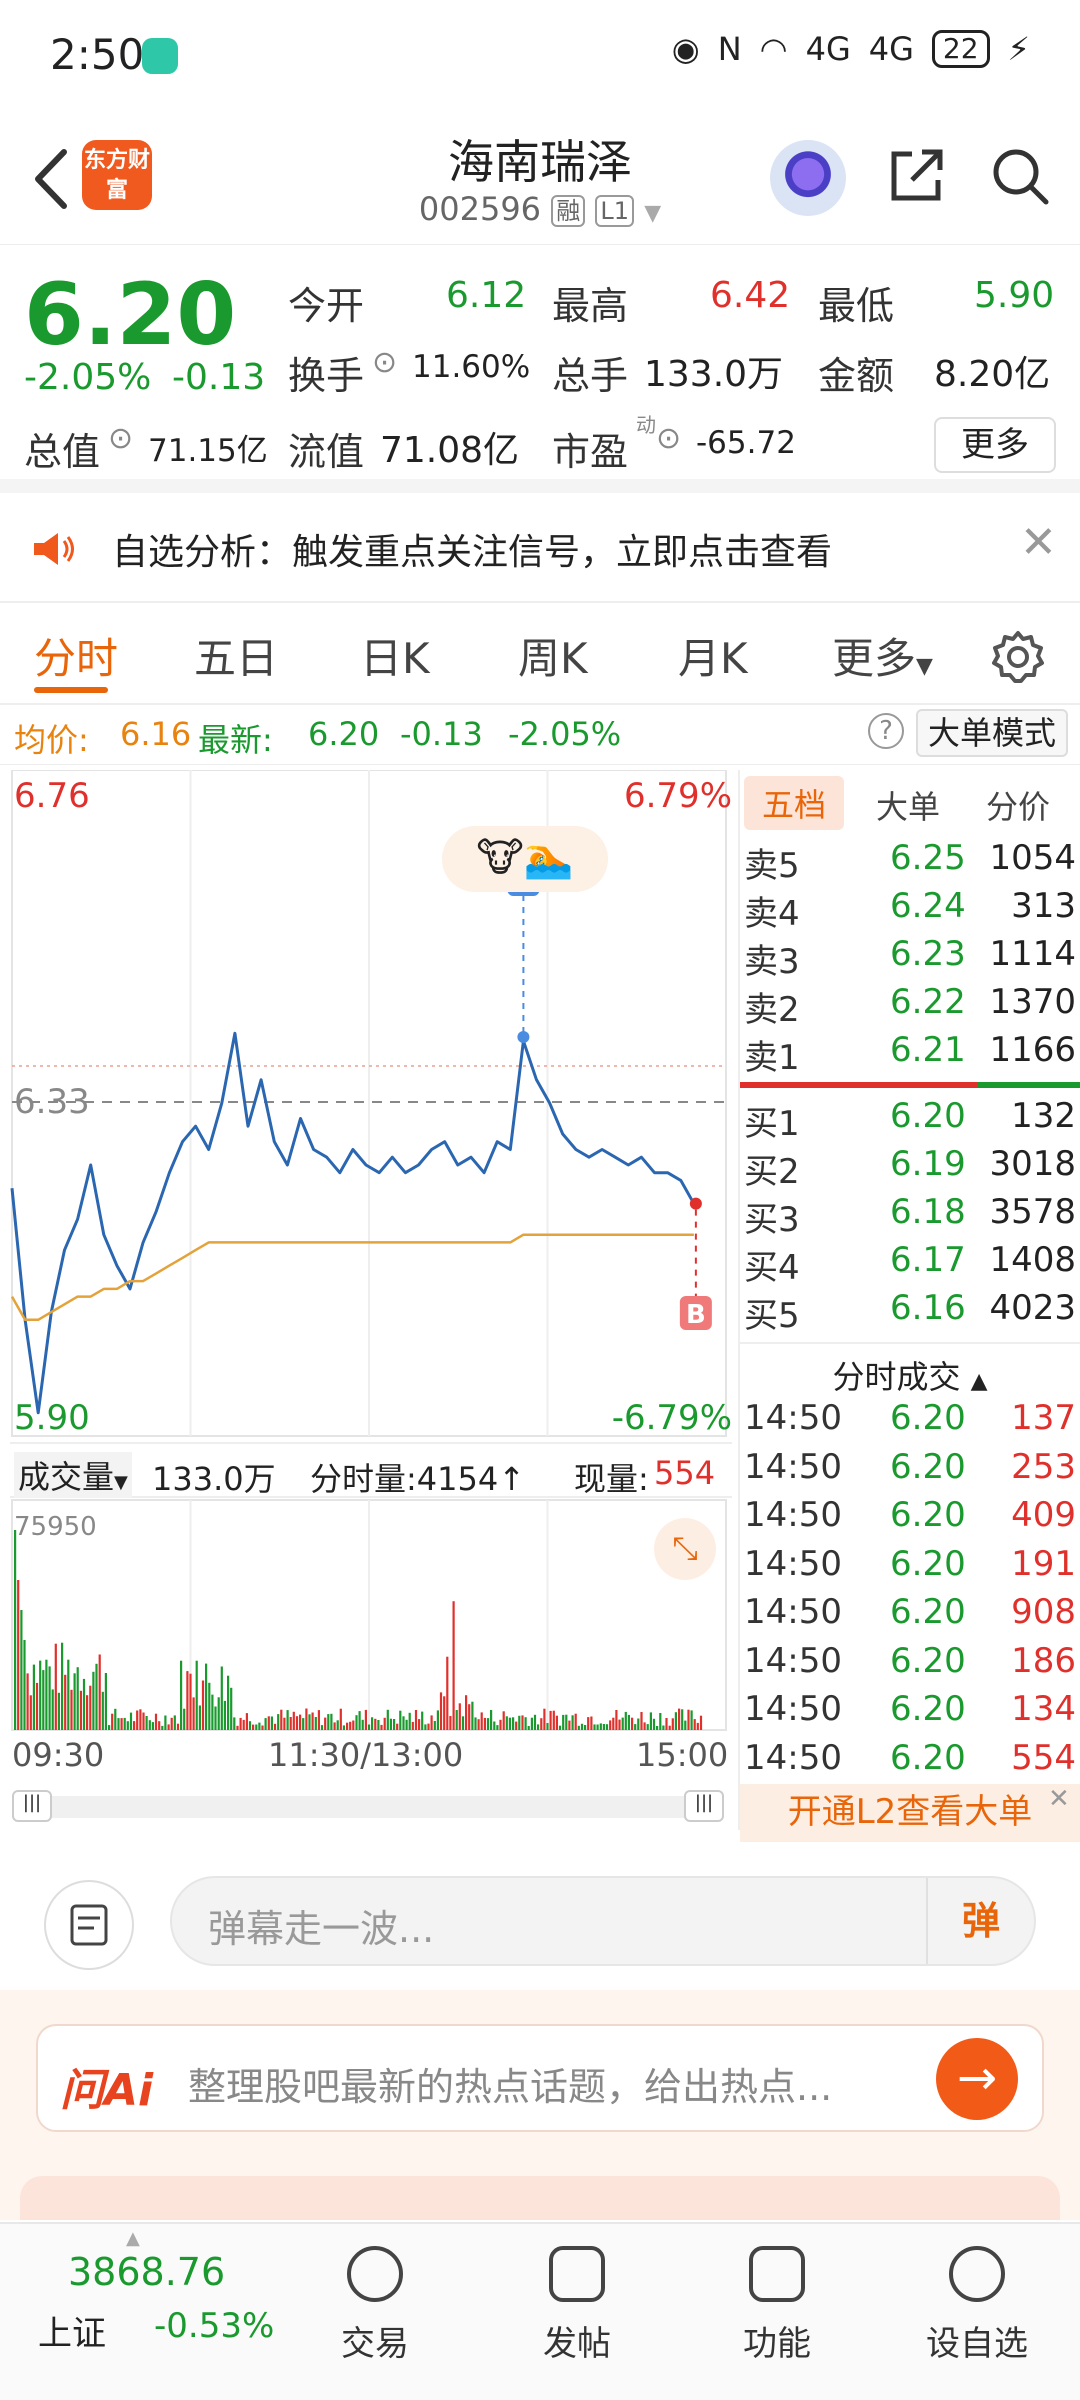  What do you see at coordinates (886, 731) in the screenshot?
I see `help-icon: ?` at bounding box center [886, 731].